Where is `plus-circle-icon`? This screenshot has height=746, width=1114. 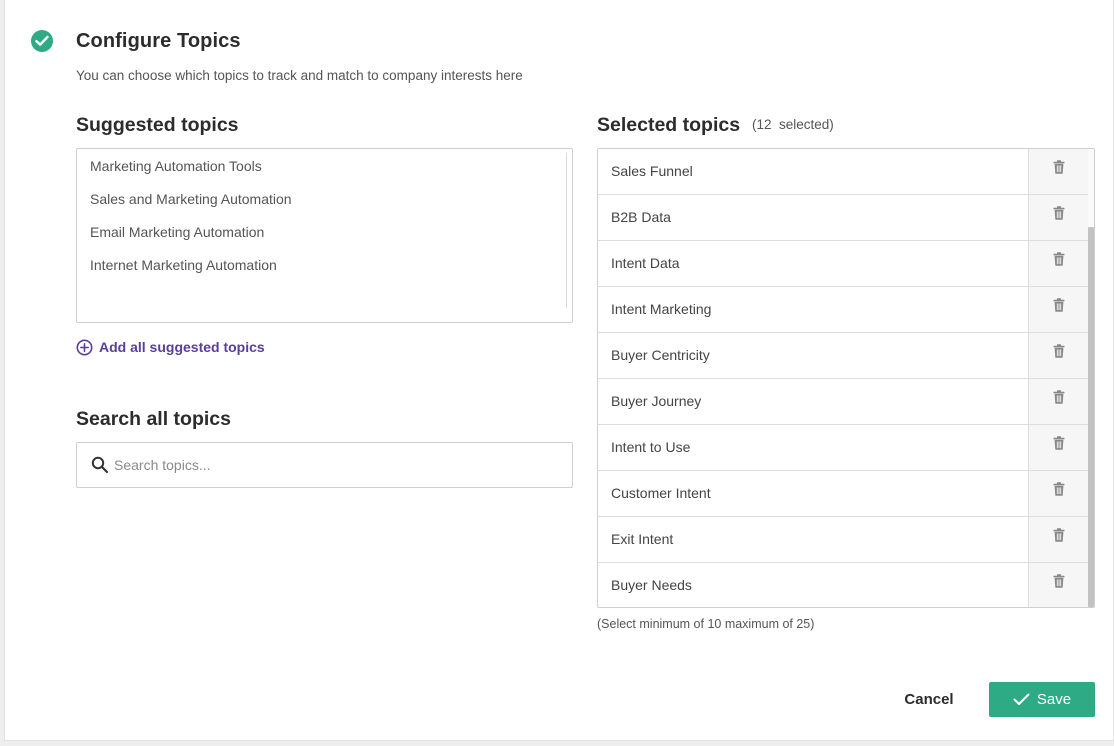 plus-circle-icon is located at coordinates (84, 347).